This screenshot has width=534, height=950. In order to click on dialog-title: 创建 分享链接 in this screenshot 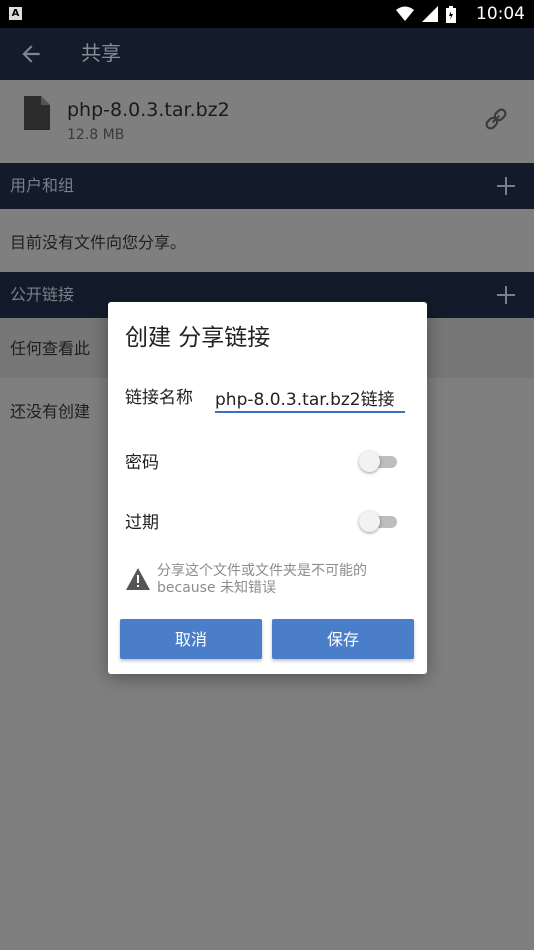, I will do `click(198, 338)`.